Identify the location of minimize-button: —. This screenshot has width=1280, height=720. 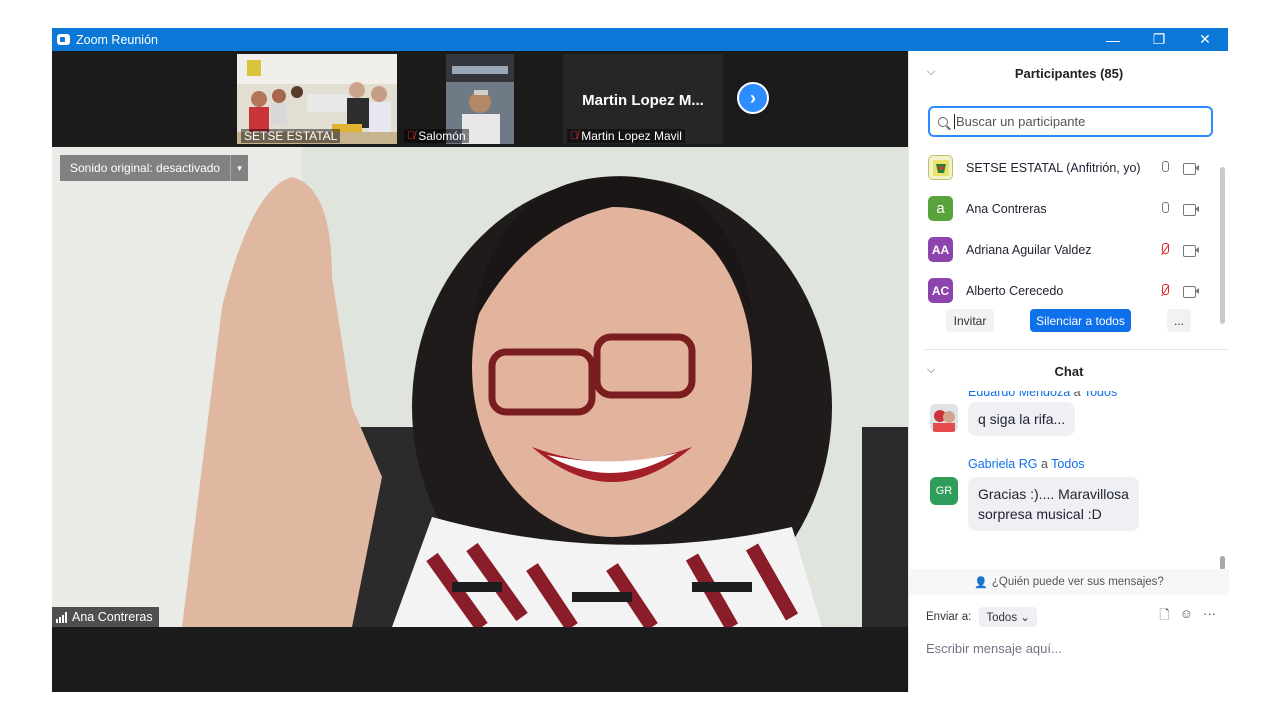
(1113, 39).